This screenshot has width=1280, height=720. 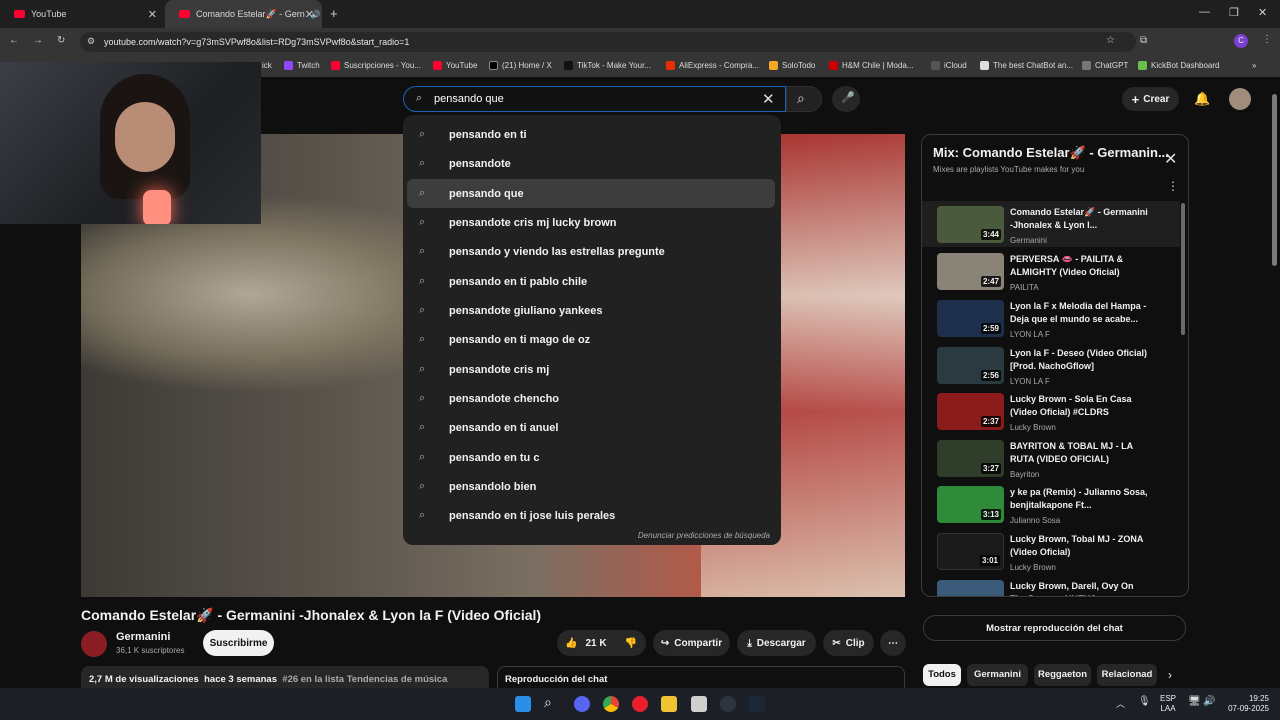 I want to click on network-icon: 🖥, so click(x=1194, y=701).